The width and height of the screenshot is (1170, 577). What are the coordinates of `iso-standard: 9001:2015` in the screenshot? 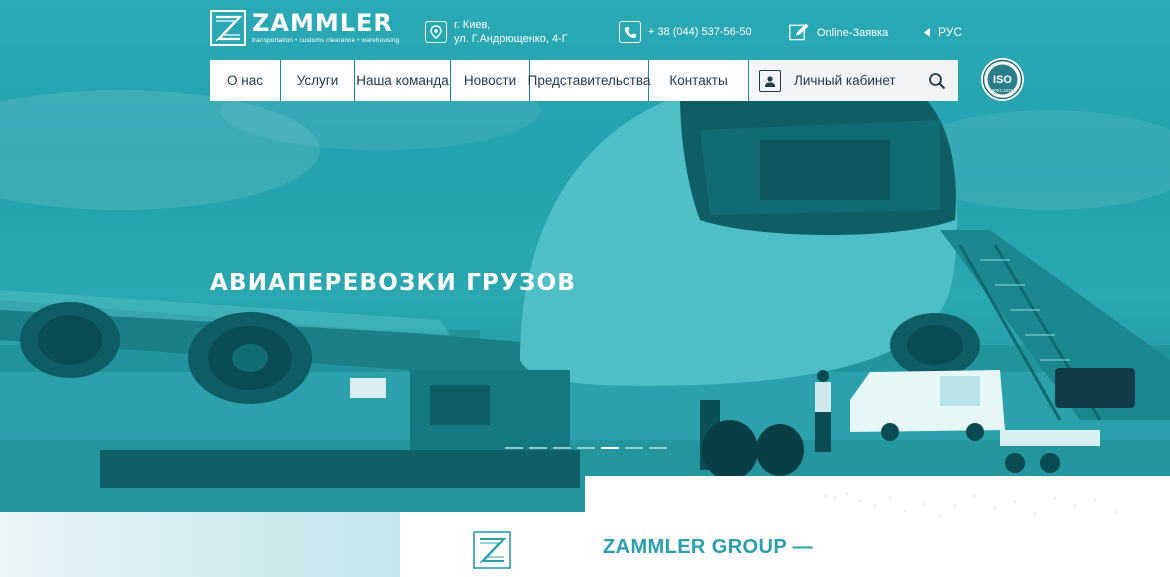 It's located at (1003, 90).